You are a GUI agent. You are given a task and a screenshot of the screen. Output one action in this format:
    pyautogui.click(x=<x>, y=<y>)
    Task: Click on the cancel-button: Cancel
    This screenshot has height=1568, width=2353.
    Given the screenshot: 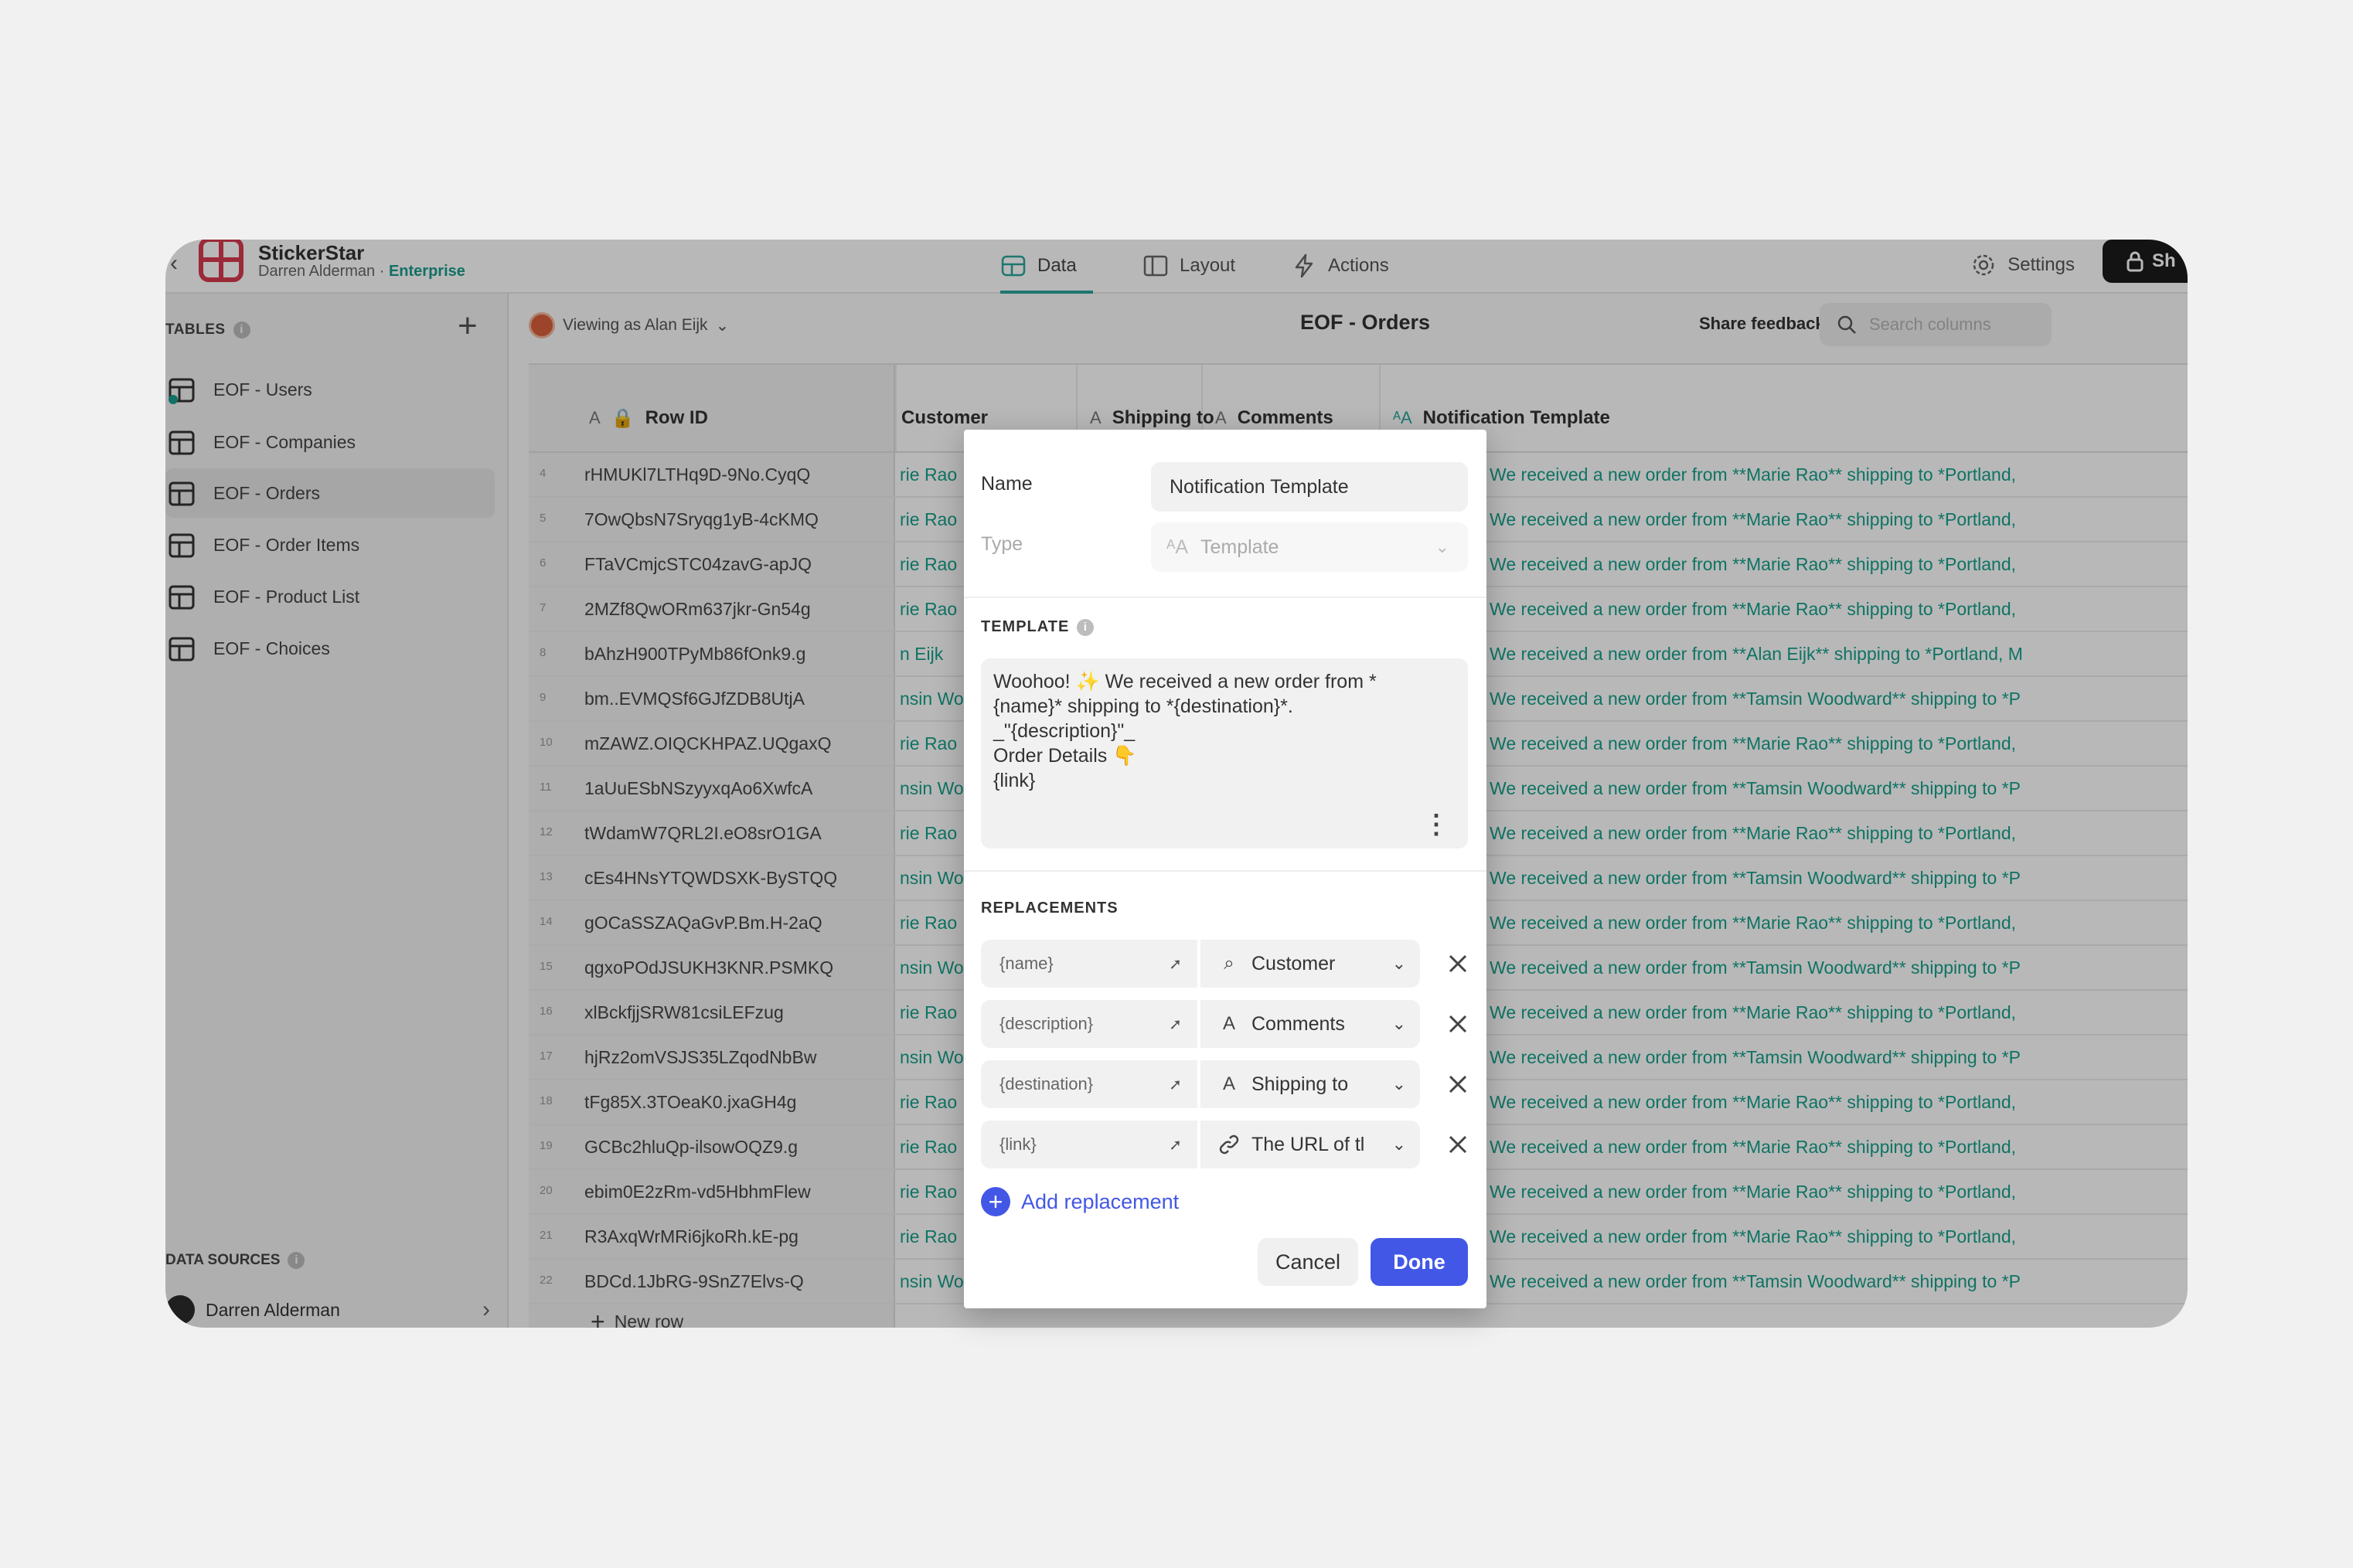 What is the action you would take?
    pyautogui.click(x=1308, y=1262)
    